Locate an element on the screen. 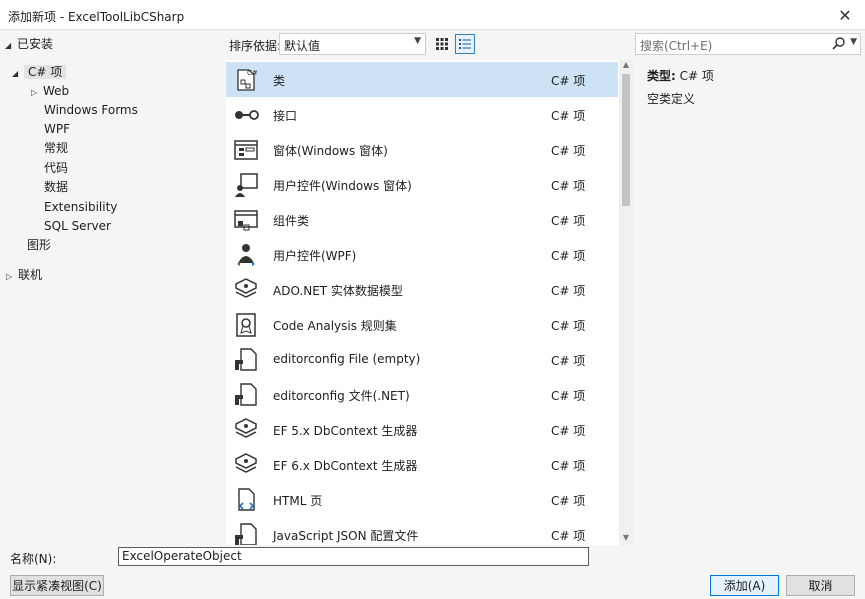 The image size is (865, 599). list-view-icon is located at coordinates (465, 44).